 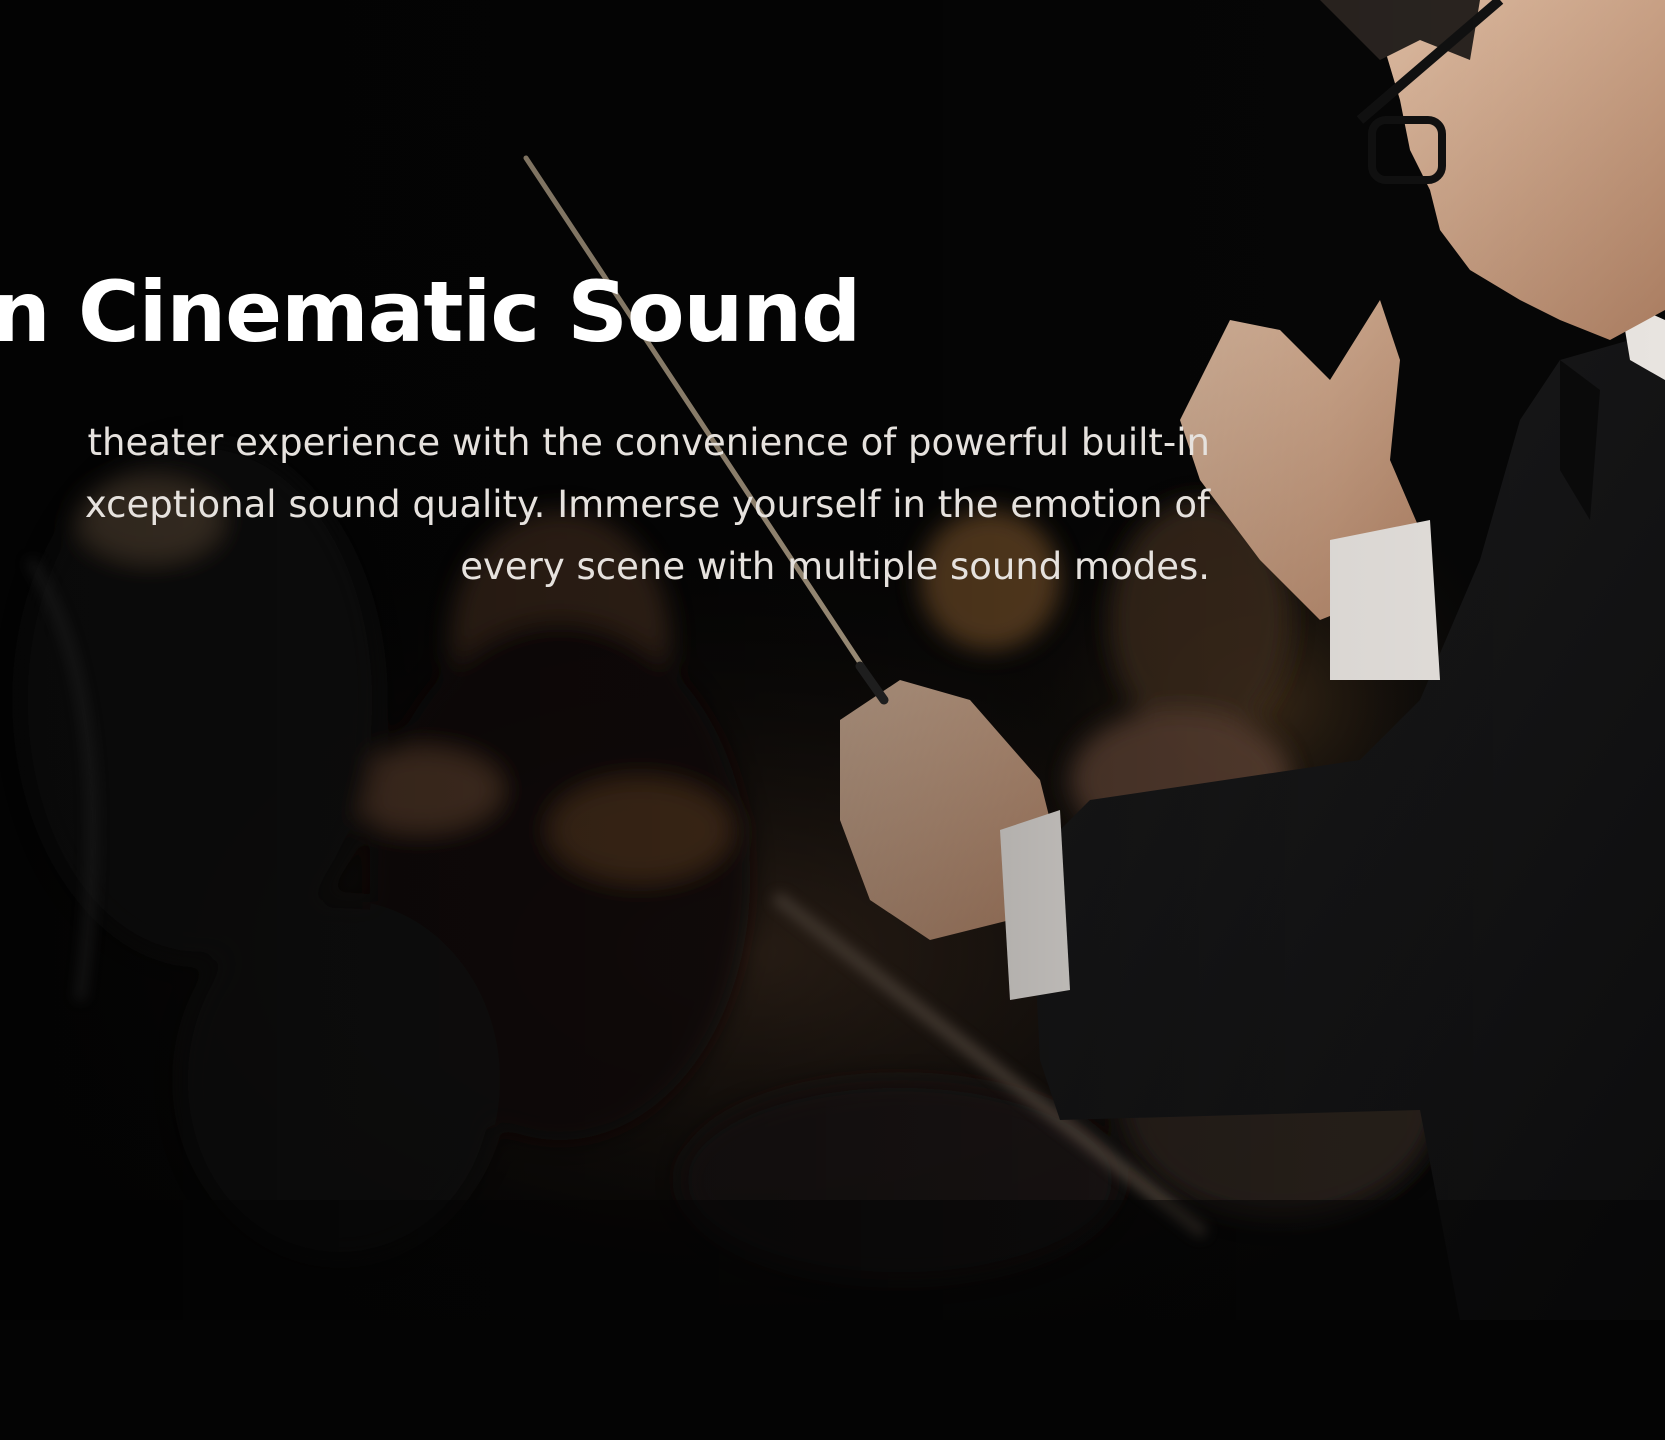 I want to click on section-bottom-spacer, so click(x=832, y=1380).